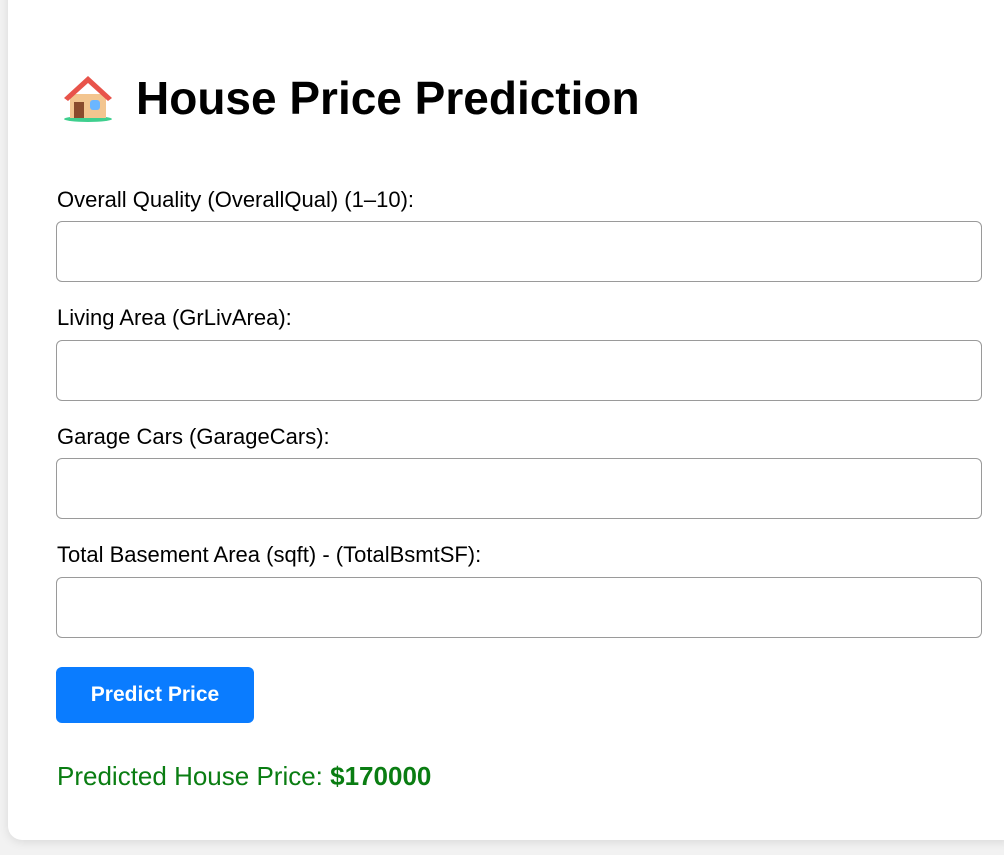 The image size is (1004, 855). I want to click on predict-price-button: Predict Price, so click(155, 695).